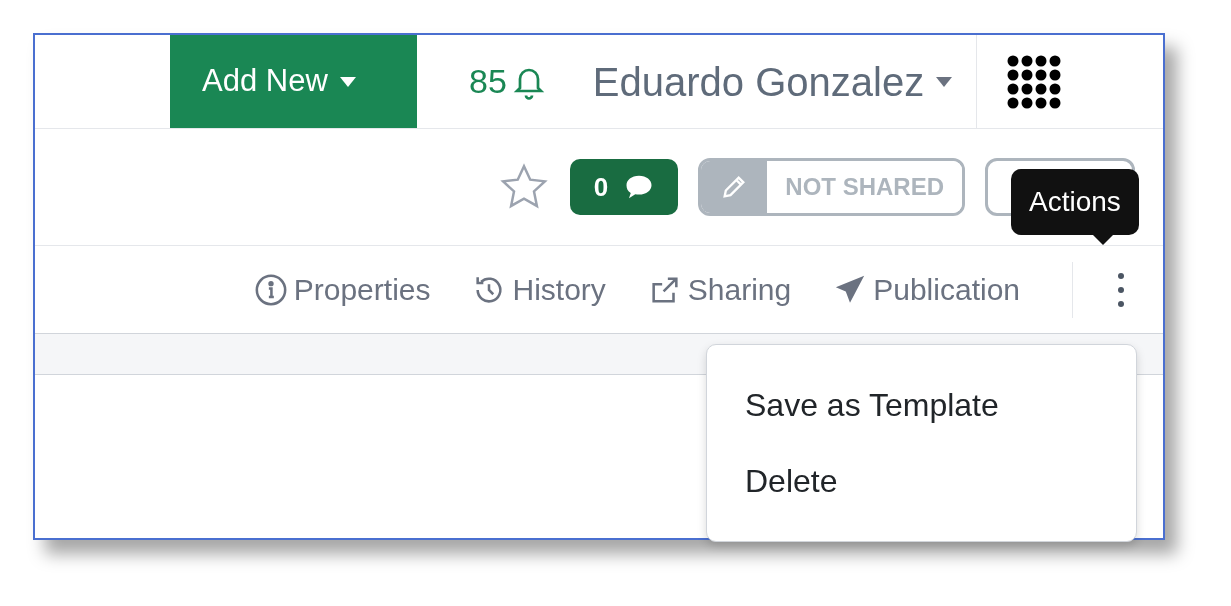  Describe the element at coordinates (293, 81) in the screenshot. I see `add-new-button: Add New` at that location.